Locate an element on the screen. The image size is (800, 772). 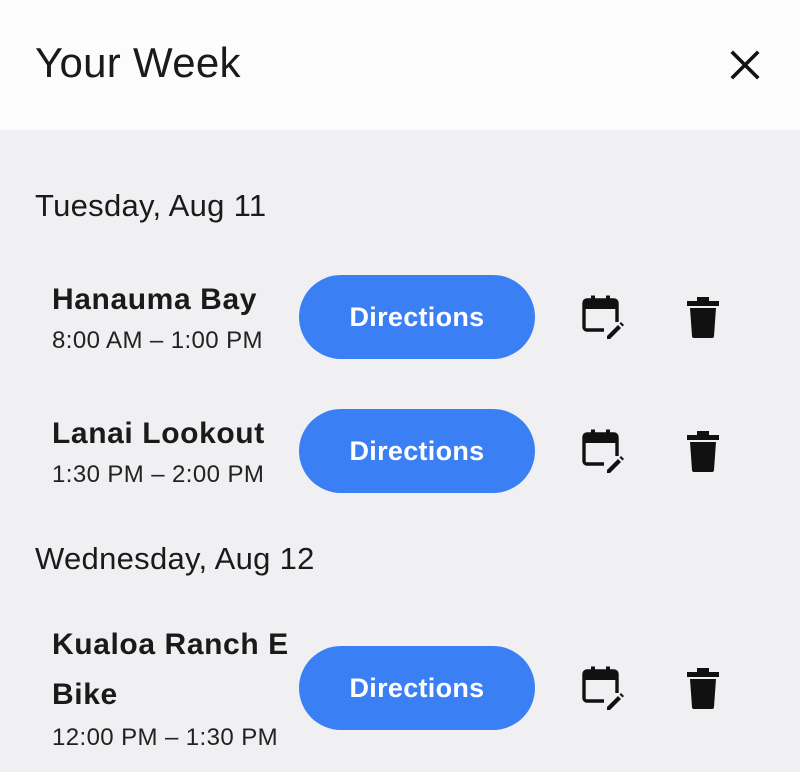
event-time: 12:00 PM – 1:30 PM is located at coordinates (165, 737).